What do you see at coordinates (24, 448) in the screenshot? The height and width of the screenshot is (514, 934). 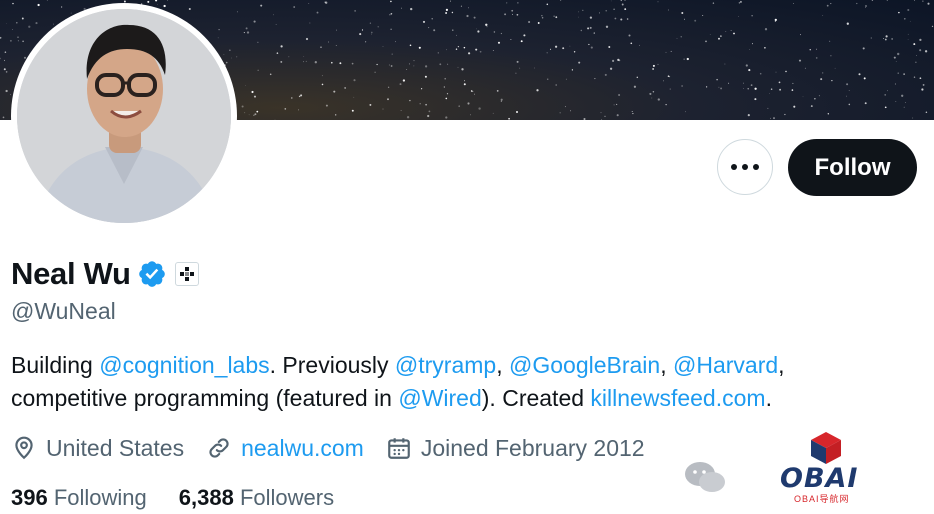 I see `location-pin-icon` at bounding box center [24, 448].